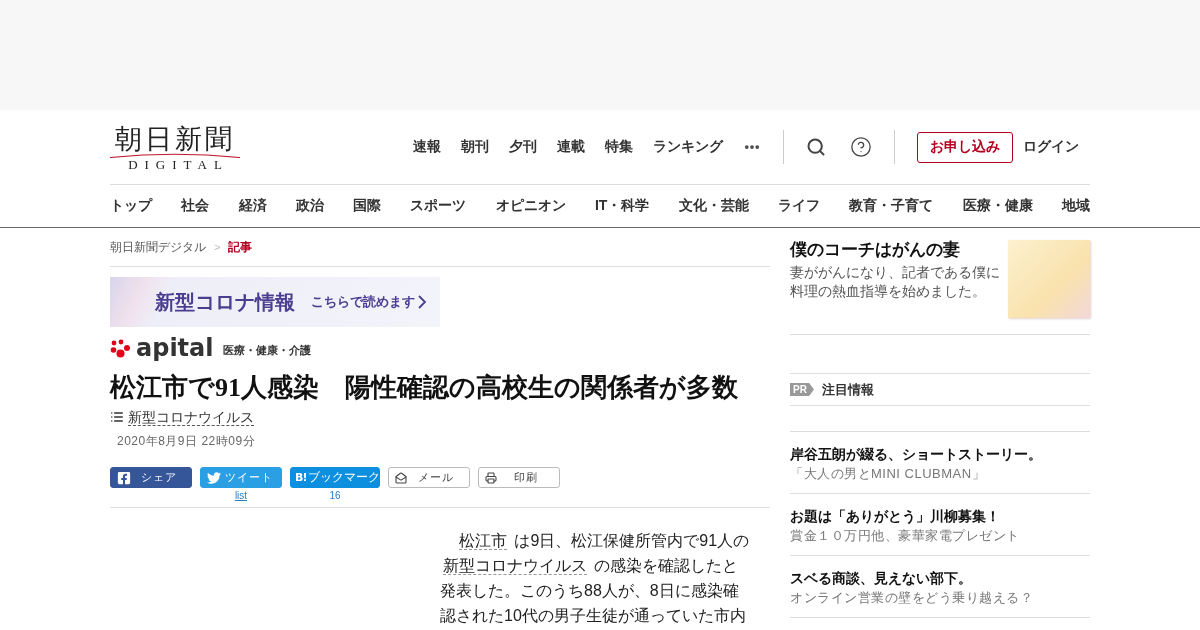  Describe the element at coordinates (475, 147) in the screenshot. I see `top-nav-link: 朝刊` at that location.